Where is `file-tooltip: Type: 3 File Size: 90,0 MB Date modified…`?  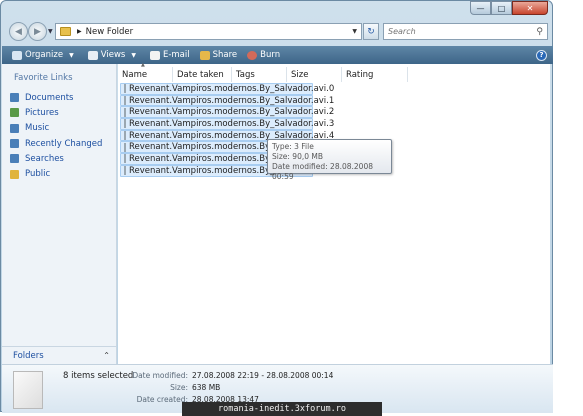
file-tooltip: Type: 3 File Size: 90,0 MB Date modified… is located at coordinates (329, 160).